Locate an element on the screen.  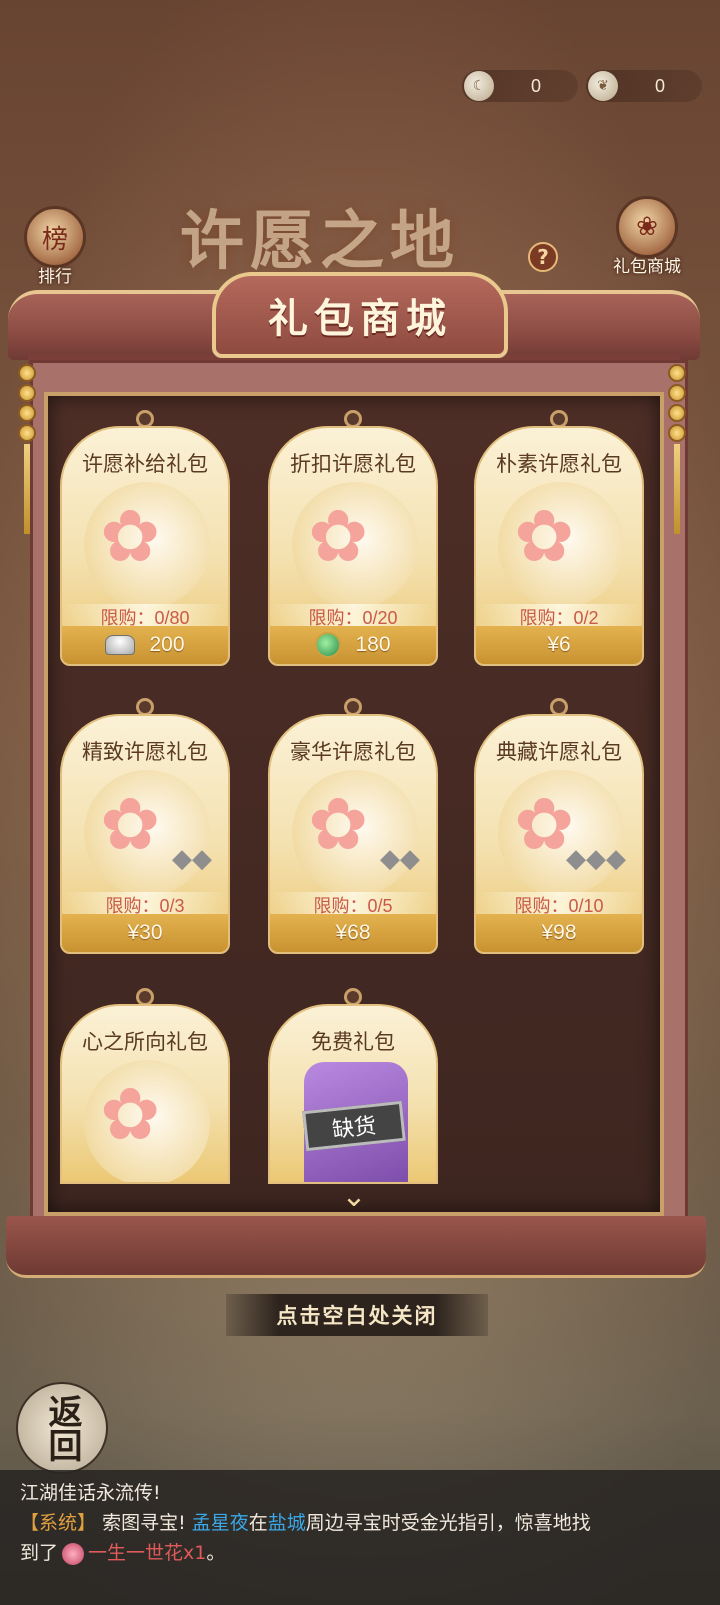
price-value: ¥68 is located at coordinates (353, 932).